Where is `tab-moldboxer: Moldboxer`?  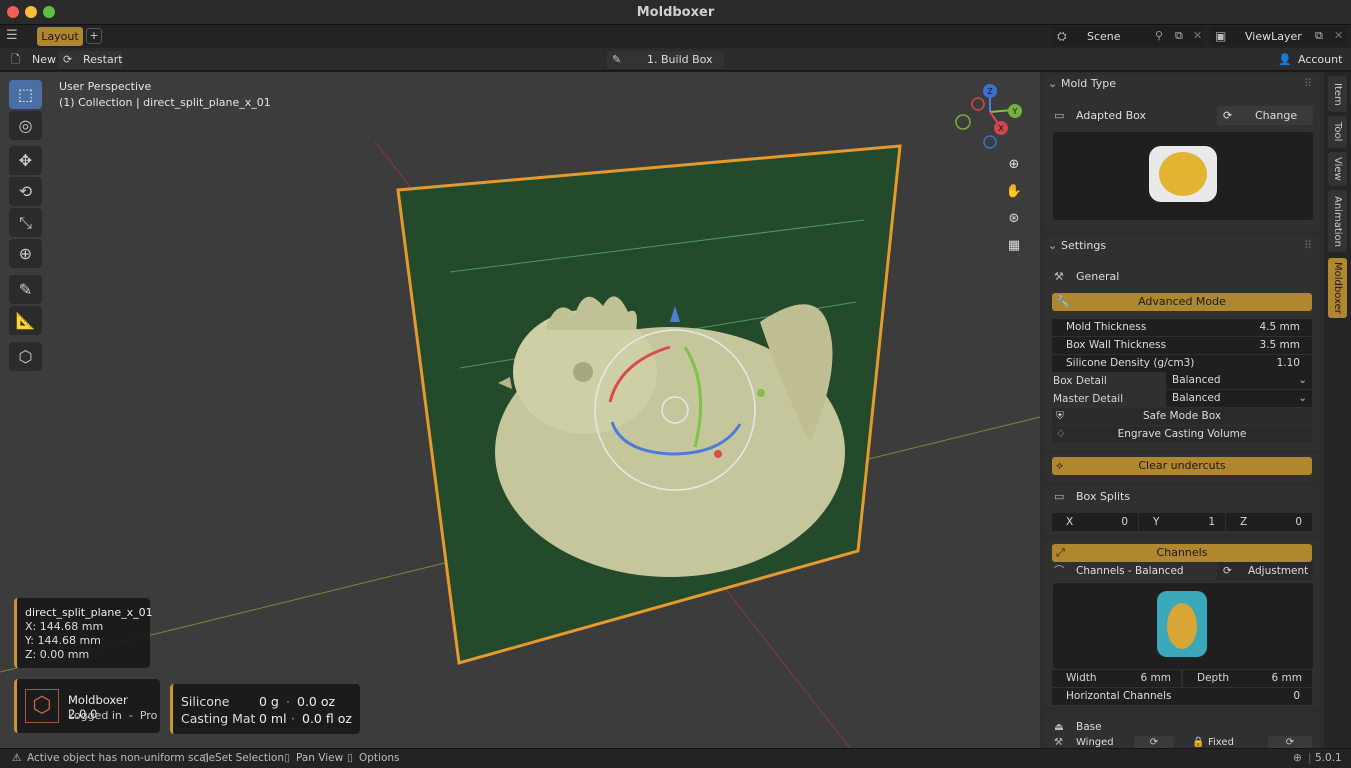 tab-moldboxer: Moldboxer is located at coordinates (1337, 288).